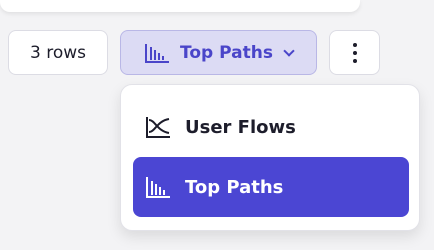 The height and width of the screenshot is (250, 434). What do you see at coordinates (234, 187) in the screenshot?
I see `menu-item-label: Top Paths` at bounding box center [234, 187].